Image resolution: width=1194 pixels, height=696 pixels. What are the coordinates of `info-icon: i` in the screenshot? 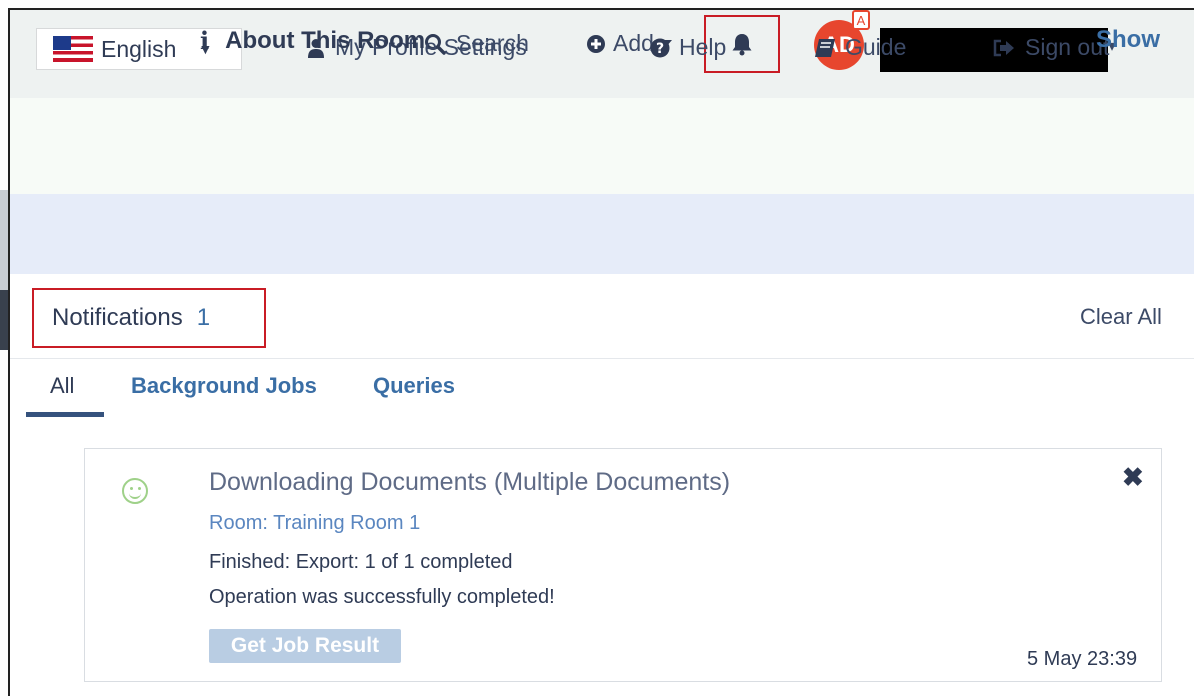 It's located at (205, 40).